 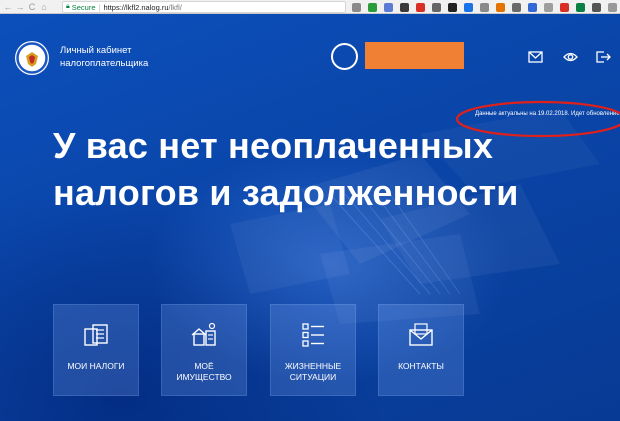 What do you see at coordinates (204, 7) in the screenshot?
I see `address-bar: 🔒︎ Secure | https://lkfl2.nalog.ru/lkfl/` at bounding box center [204, 7].